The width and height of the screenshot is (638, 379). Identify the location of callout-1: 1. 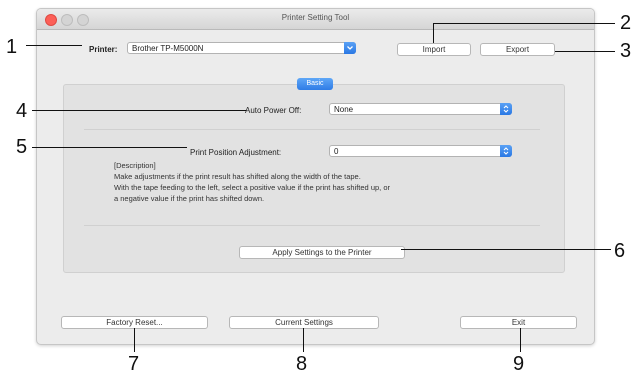
(12, 47).